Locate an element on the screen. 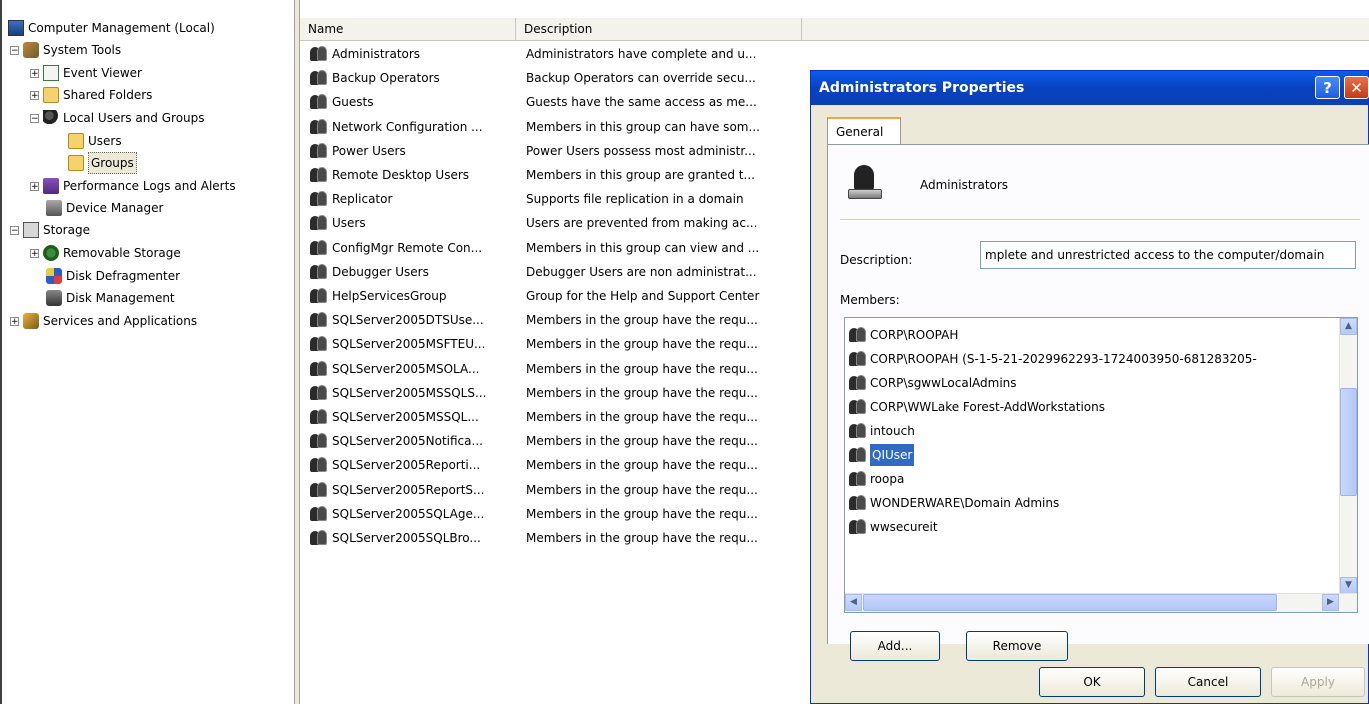  tree-item-system-tools: − System Tools is located at coordinates (65, 50).